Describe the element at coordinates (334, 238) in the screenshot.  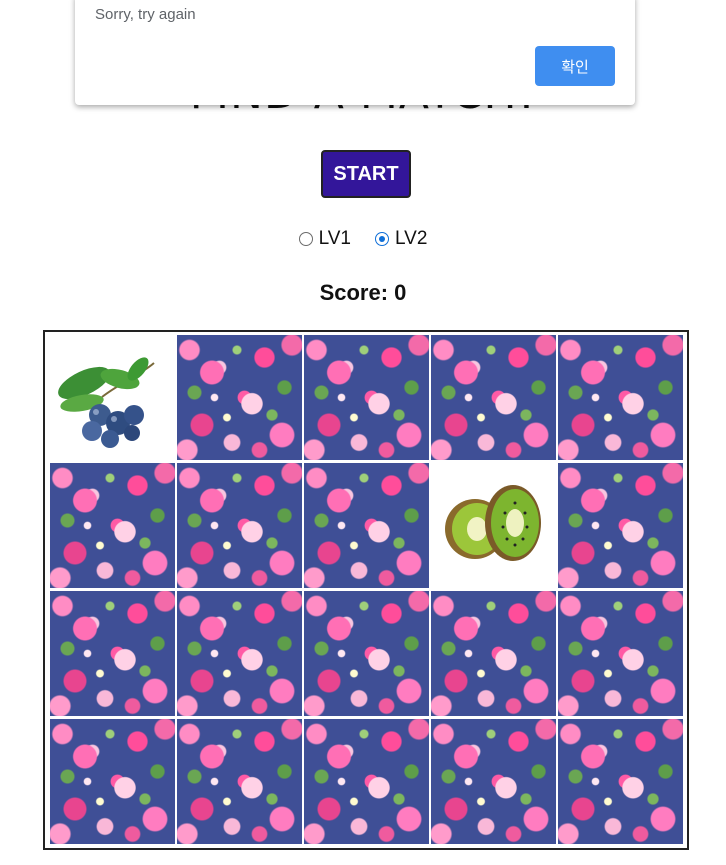
I see `level1-label: LV1` at that location.